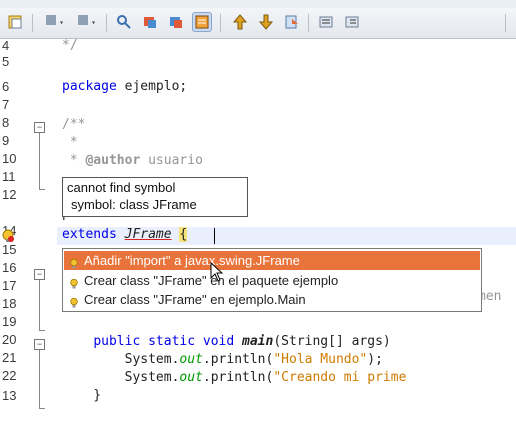  I want to click on comment-text: /**, so click(74, 124).